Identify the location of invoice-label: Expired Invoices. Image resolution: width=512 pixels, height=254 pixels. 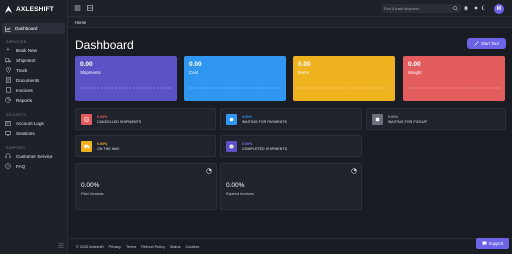
(240, 194).